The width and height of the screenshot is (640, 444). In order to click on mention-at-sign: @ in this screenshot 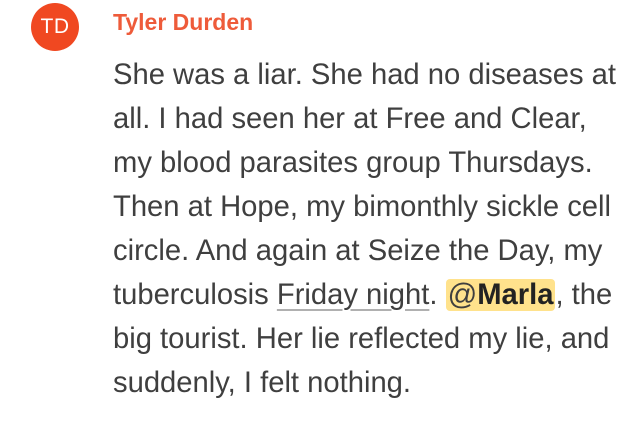, I will do `click(462, 295)`.